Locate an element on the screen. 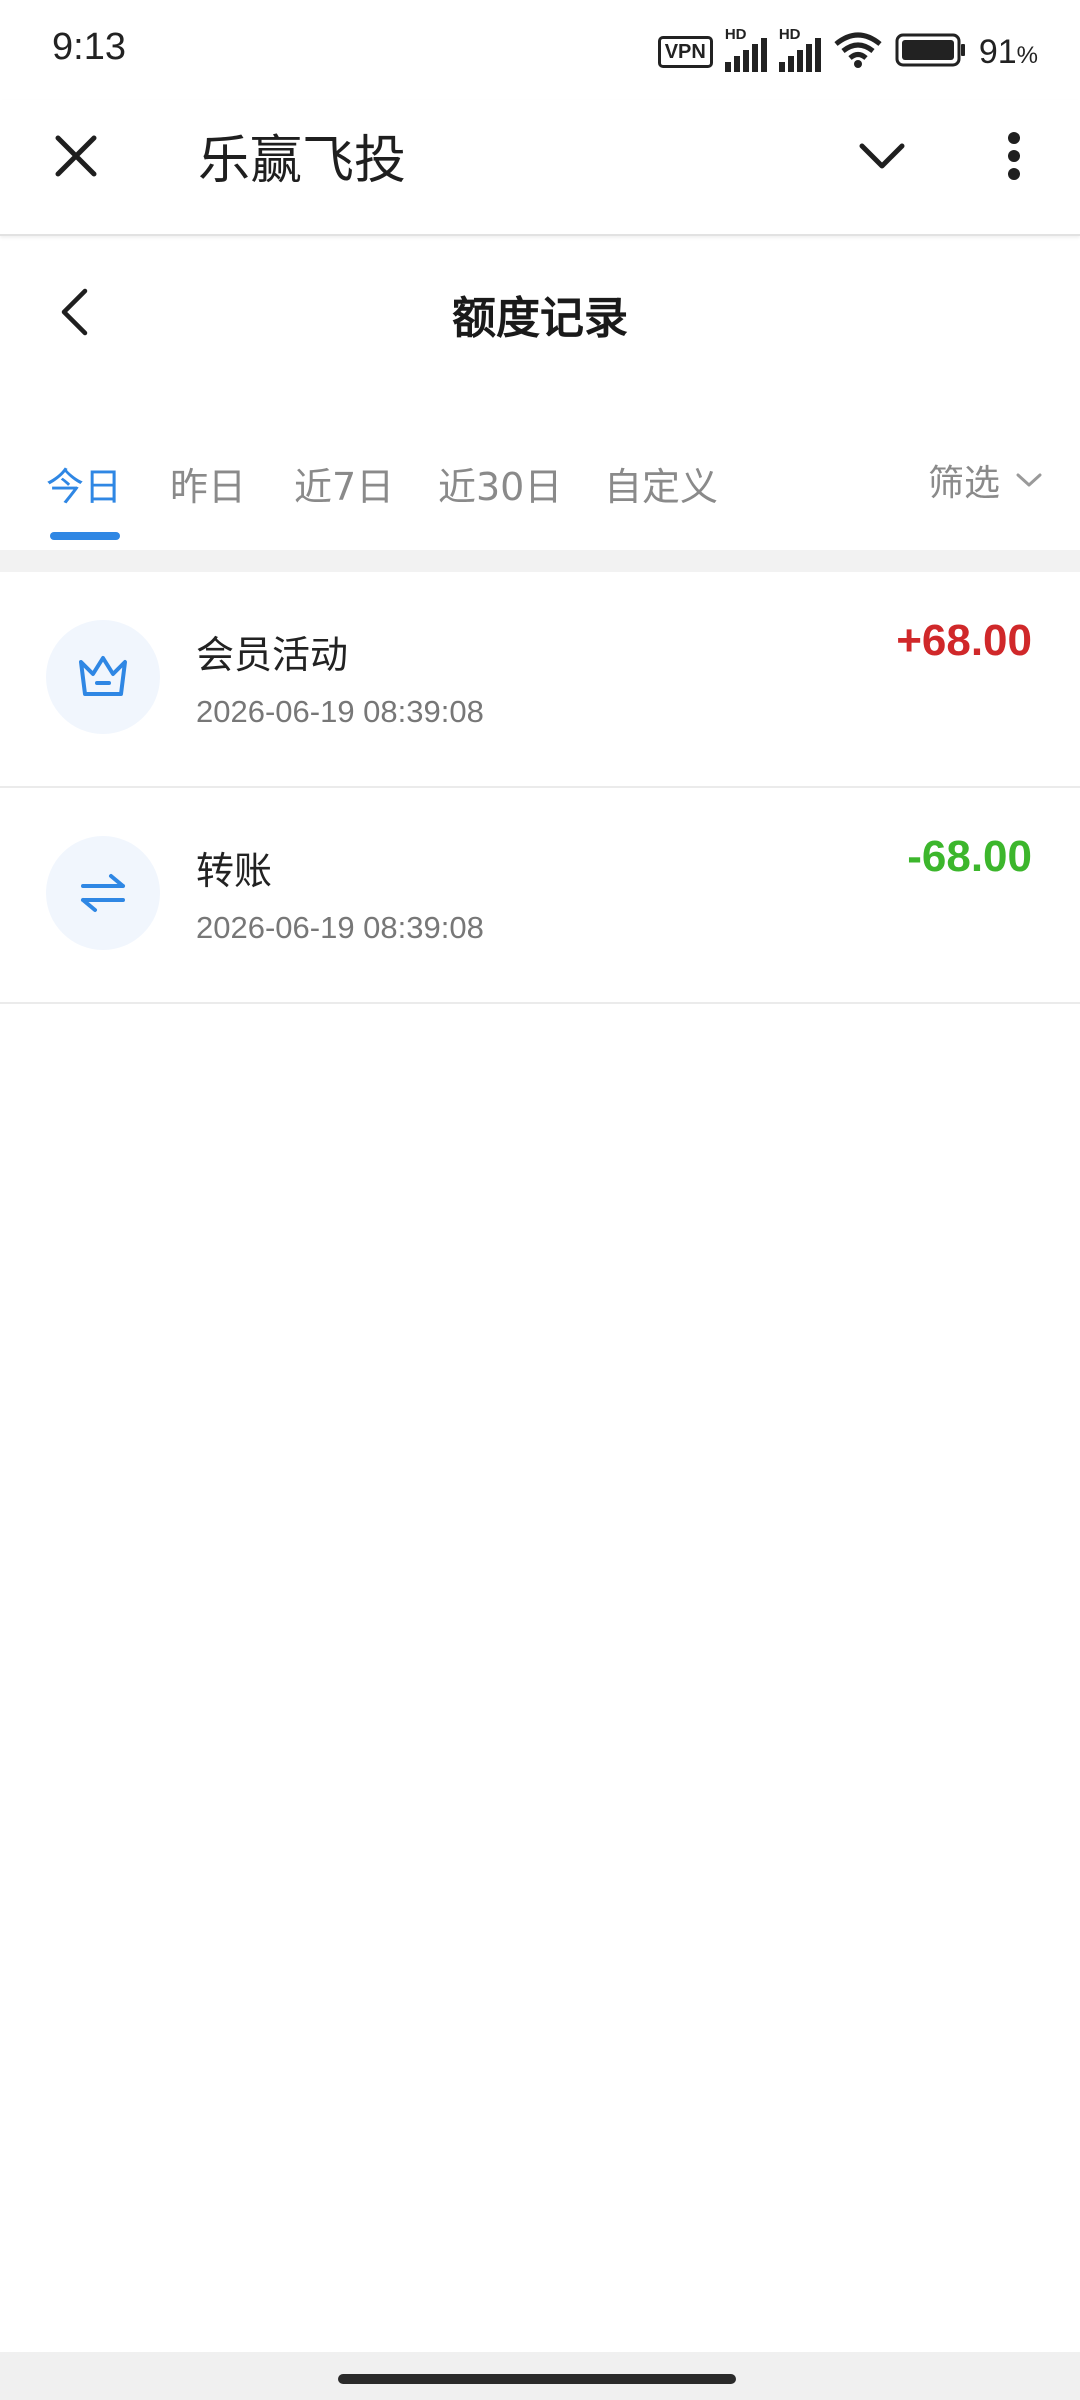  record-title: 转账 is located at coordinates (234, 871).